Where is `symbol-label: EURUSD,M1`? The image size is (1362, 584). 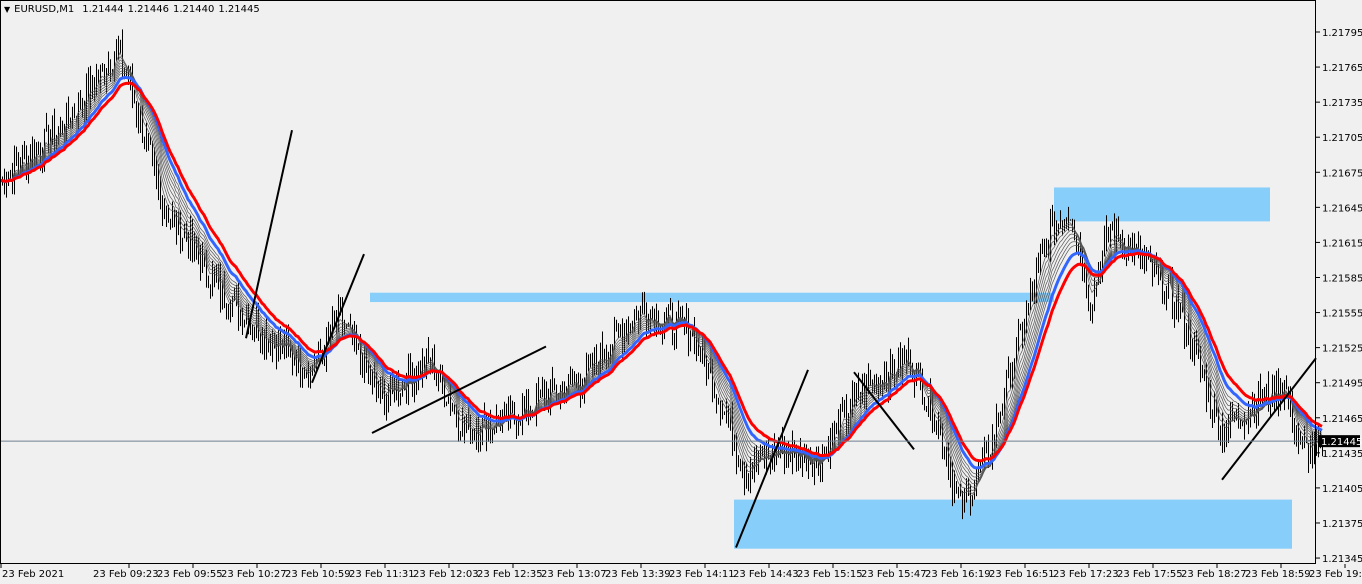
symbol-label: EURUSD,M1 is located at coordinates (44, 9).